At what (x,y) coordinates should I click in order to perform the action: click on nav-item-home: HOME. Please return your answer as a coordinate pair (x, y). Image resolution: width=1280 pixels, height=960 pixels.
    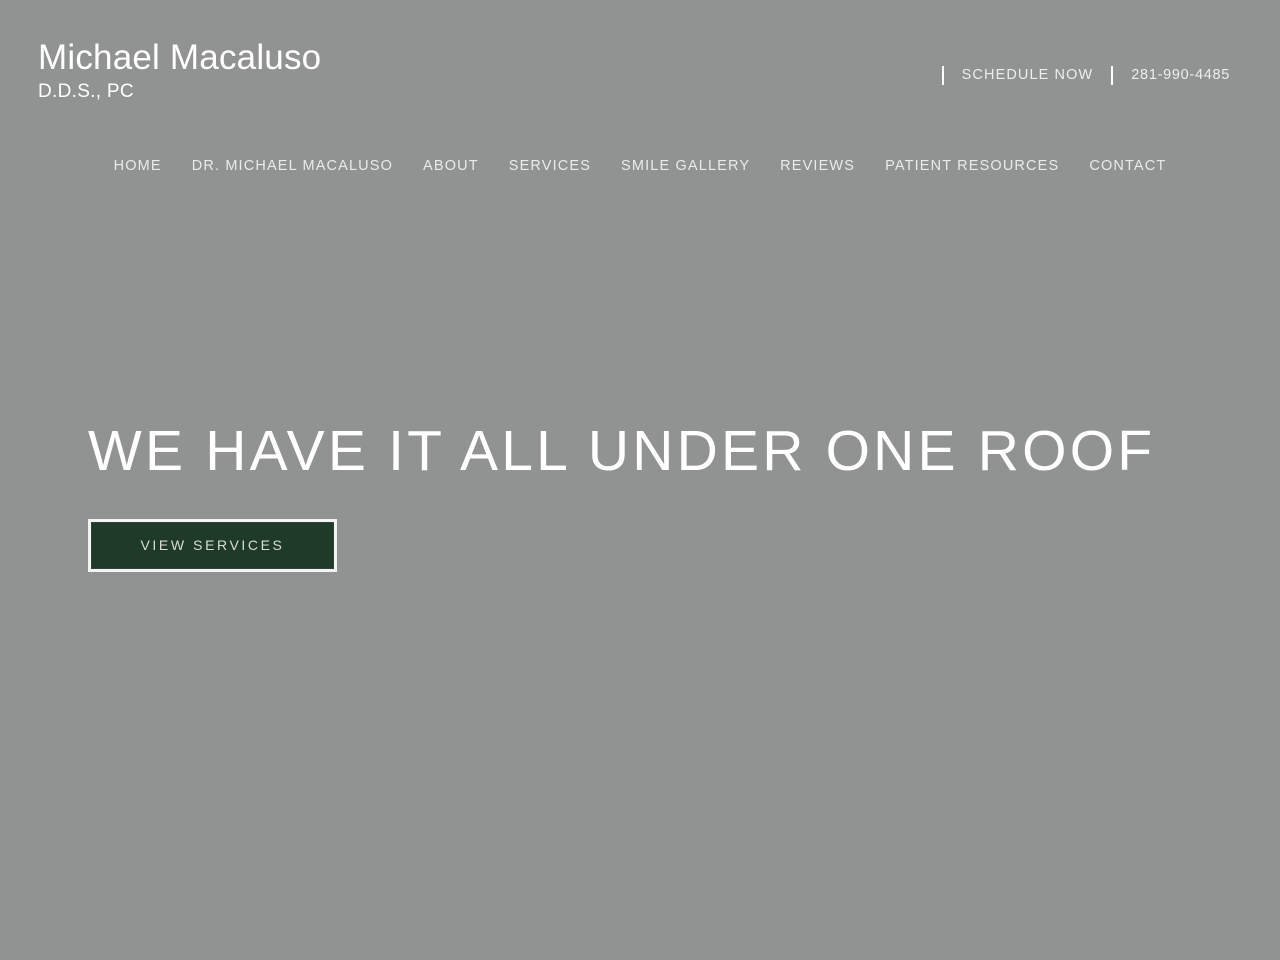
    Looking at the image, I should click on (138, 166).